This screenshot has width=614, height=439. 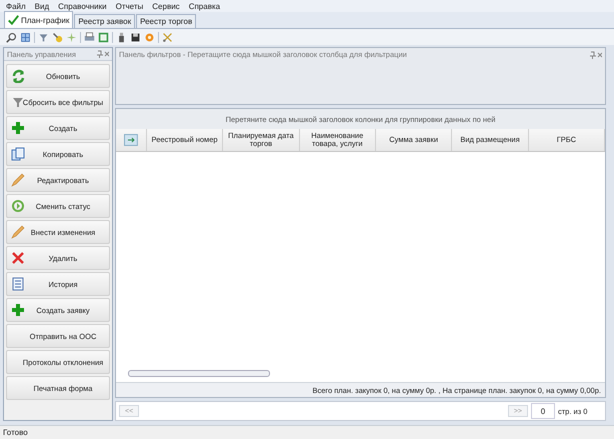 What do you see at coordinates (18, 76) in the screenshot?
I see `refresh-icon` at bounding box center [18, 76].